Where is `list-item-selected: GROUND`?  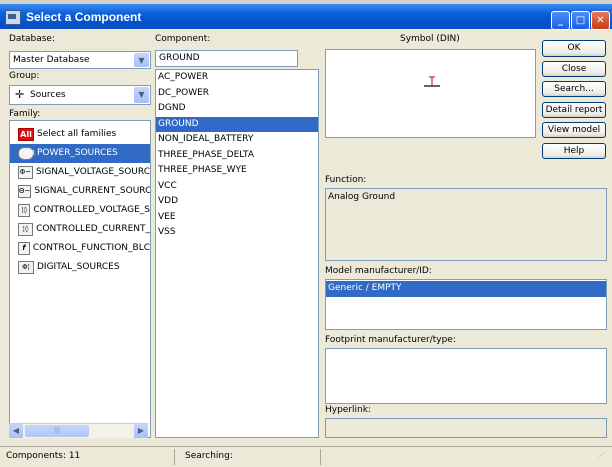
list-item-selected: GROUND is located at coordinates (237, 124).